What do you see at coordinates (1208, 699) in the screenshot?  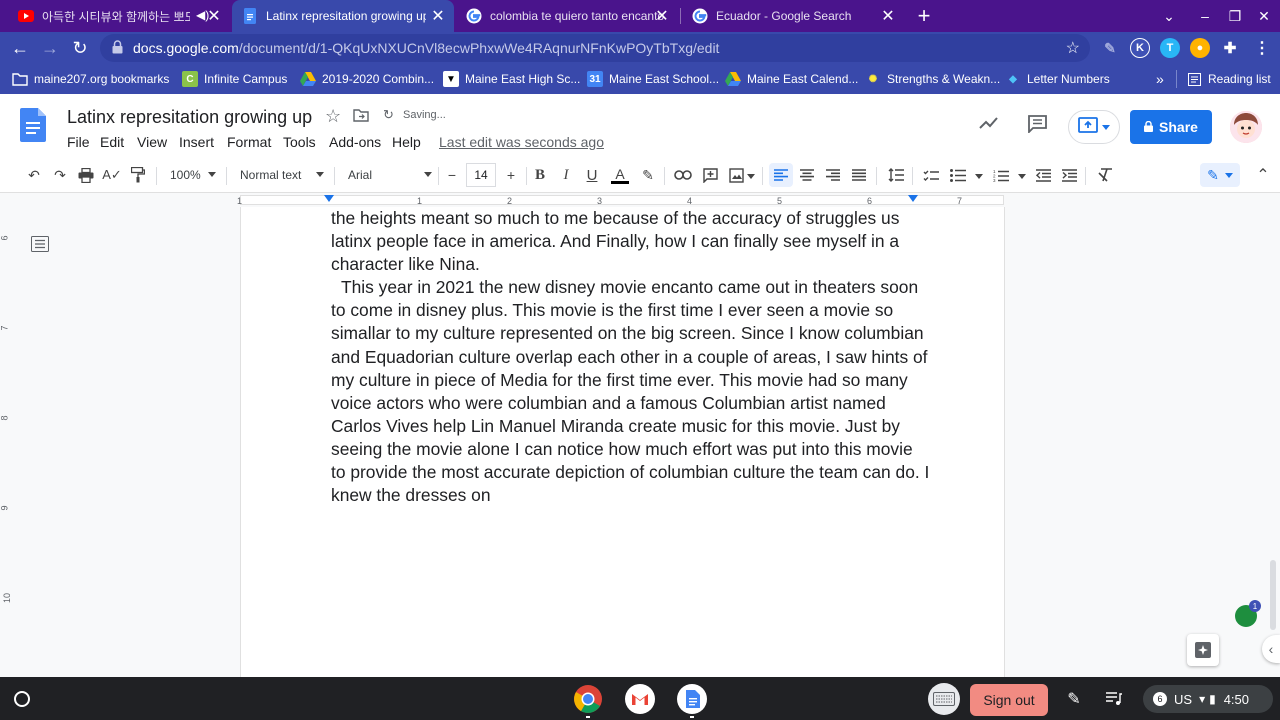 I see `system-tray: 6 US ▾ ▮ 4:50` at bounding box center [1208, 699].